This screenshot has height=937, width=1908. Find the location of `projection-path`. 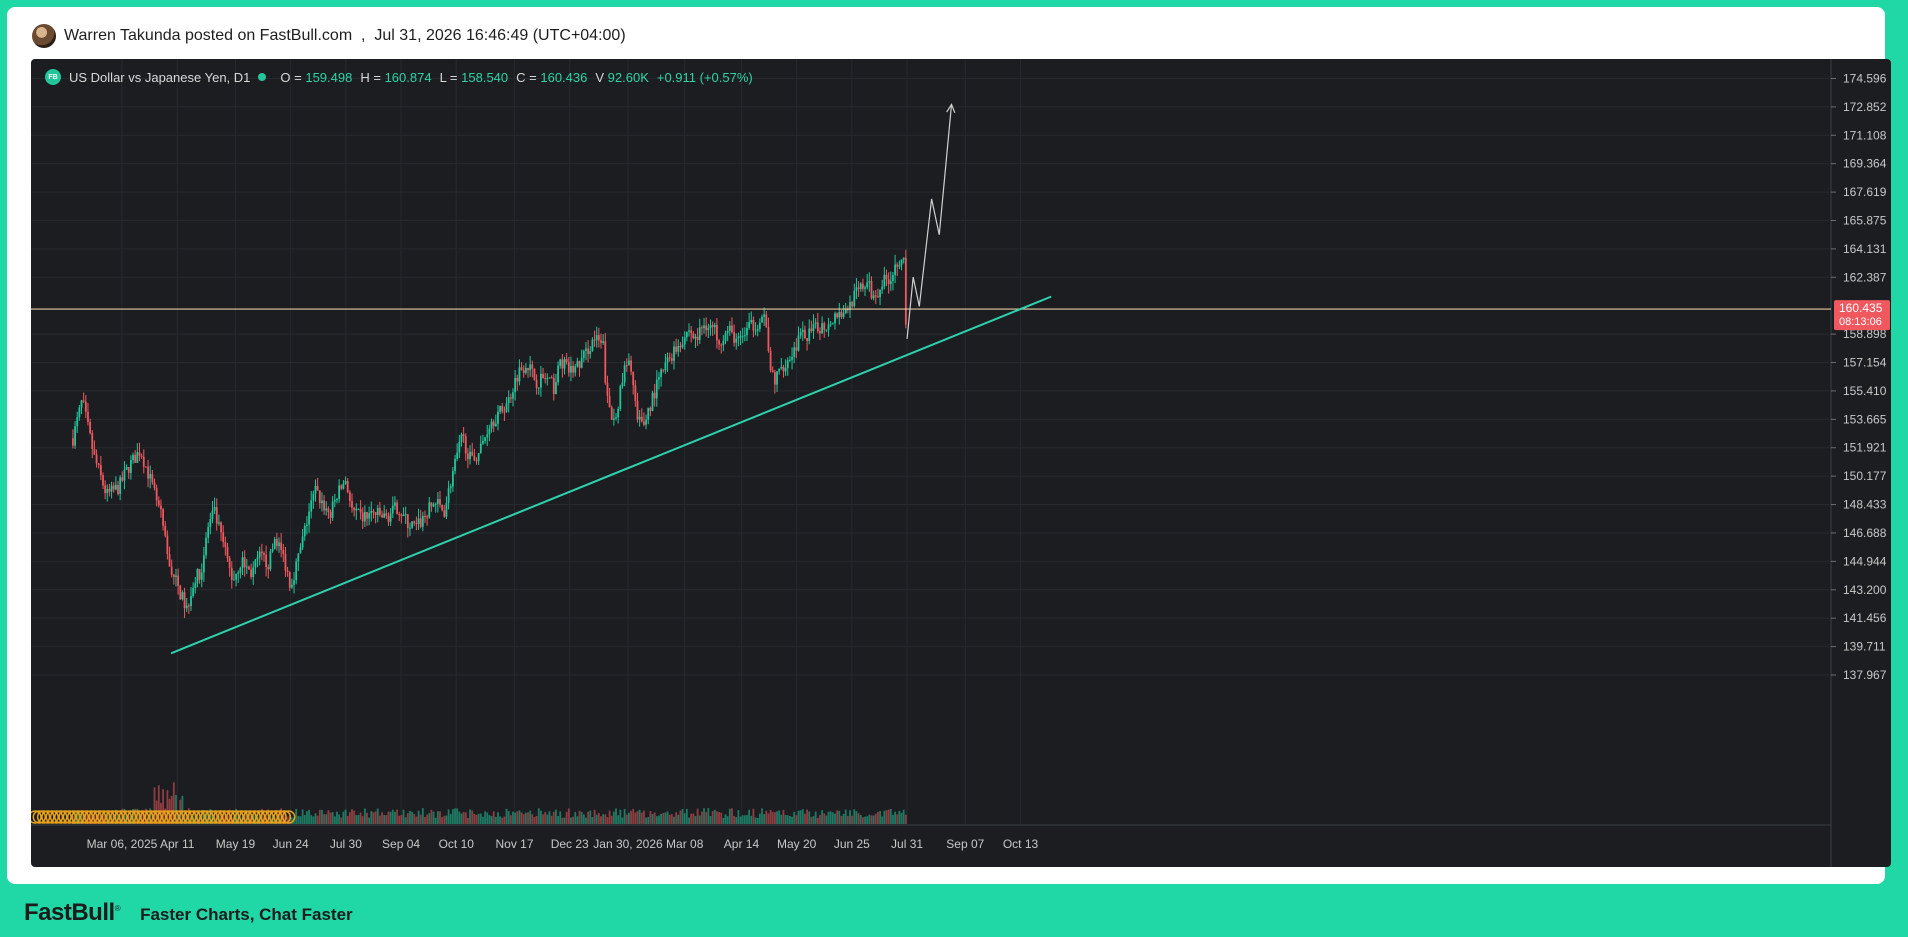

projection-path is located at coordinates (929, 222).